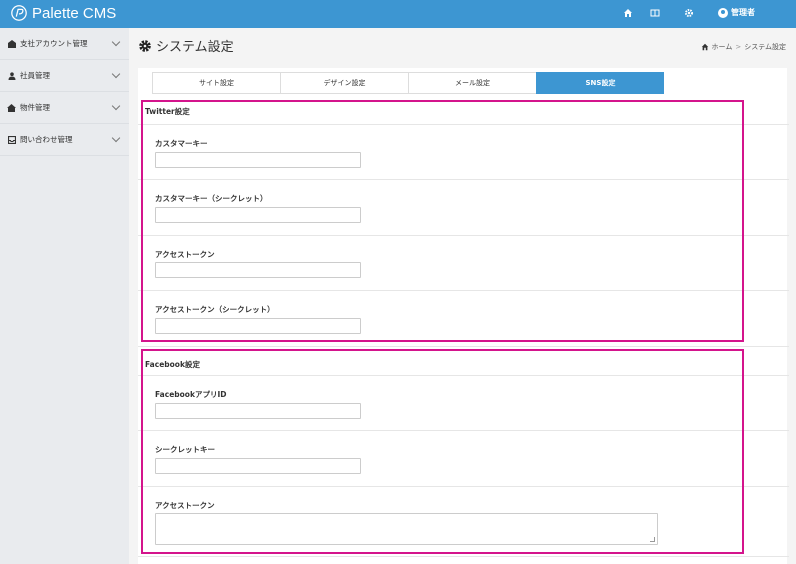 This screenshot has height=564, width=796. Describe the element at coordinates (195, 47) in the screenshot. I see `page-title-text: システム設定` at that location.